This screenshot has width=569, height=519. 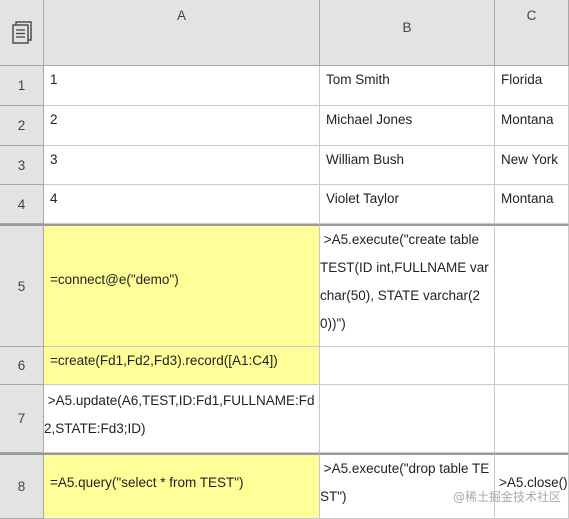 I want to click on cell-a6: =create(Fd1,Fd2,Fd3).record([A1:C4]), so click(x=182, y=366).